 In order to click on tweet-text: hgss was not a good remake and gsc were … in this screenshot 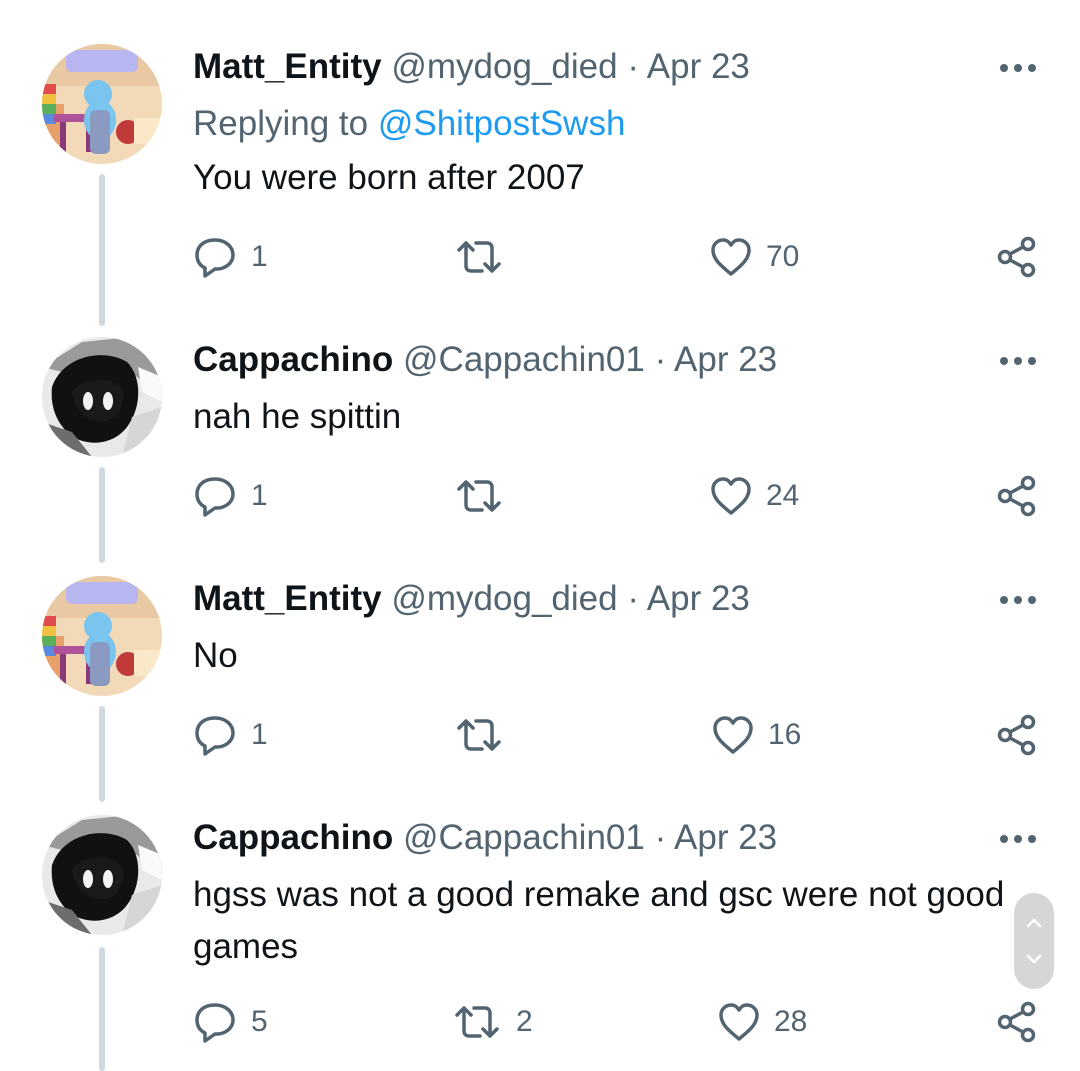, I will do `click(615, 921)`.